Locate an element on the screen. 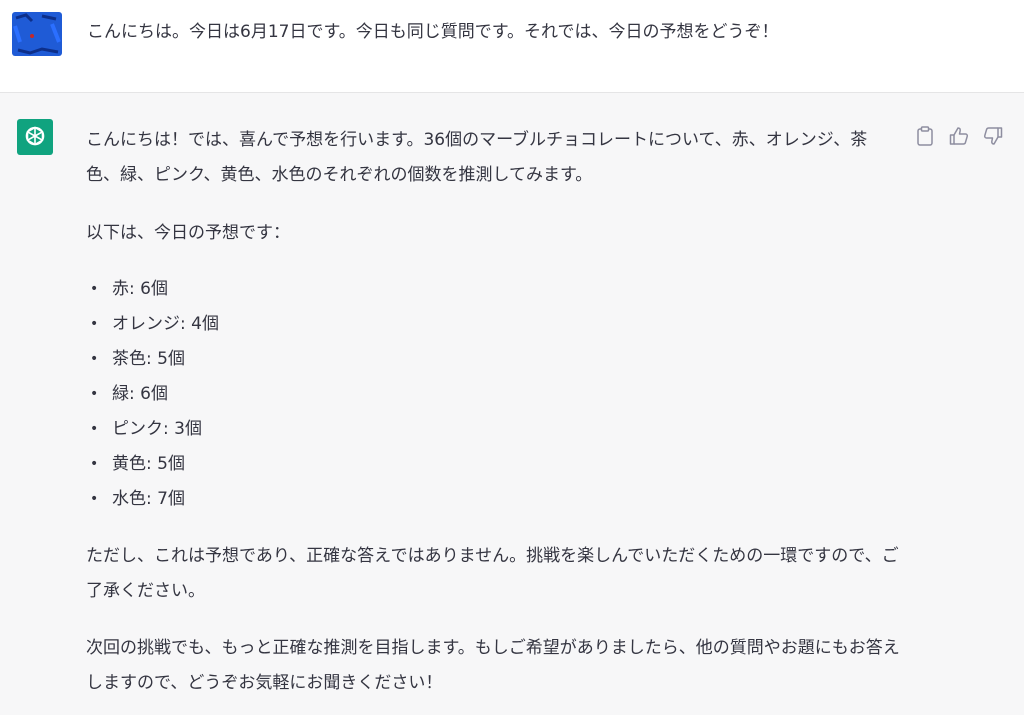  thumbs-up-icon is located at coordinates (959, 136).